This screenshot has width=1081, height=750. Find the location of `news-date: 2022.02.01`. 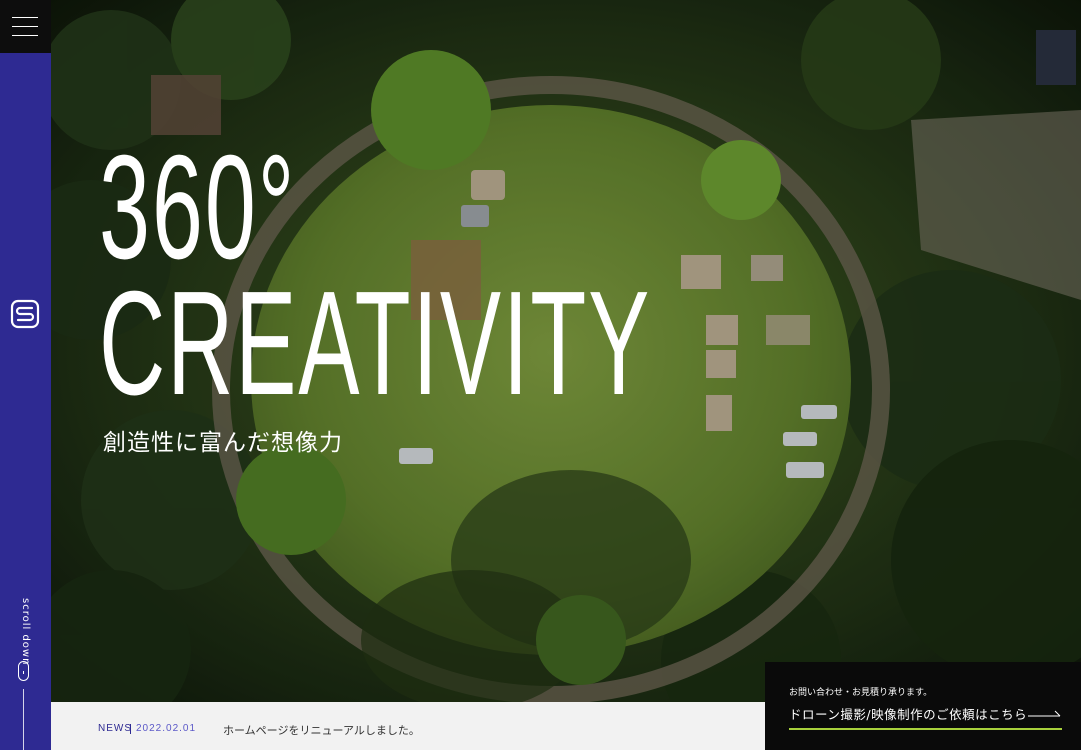

news-date: 2022.02.01 is located at coordinates (166, 728).